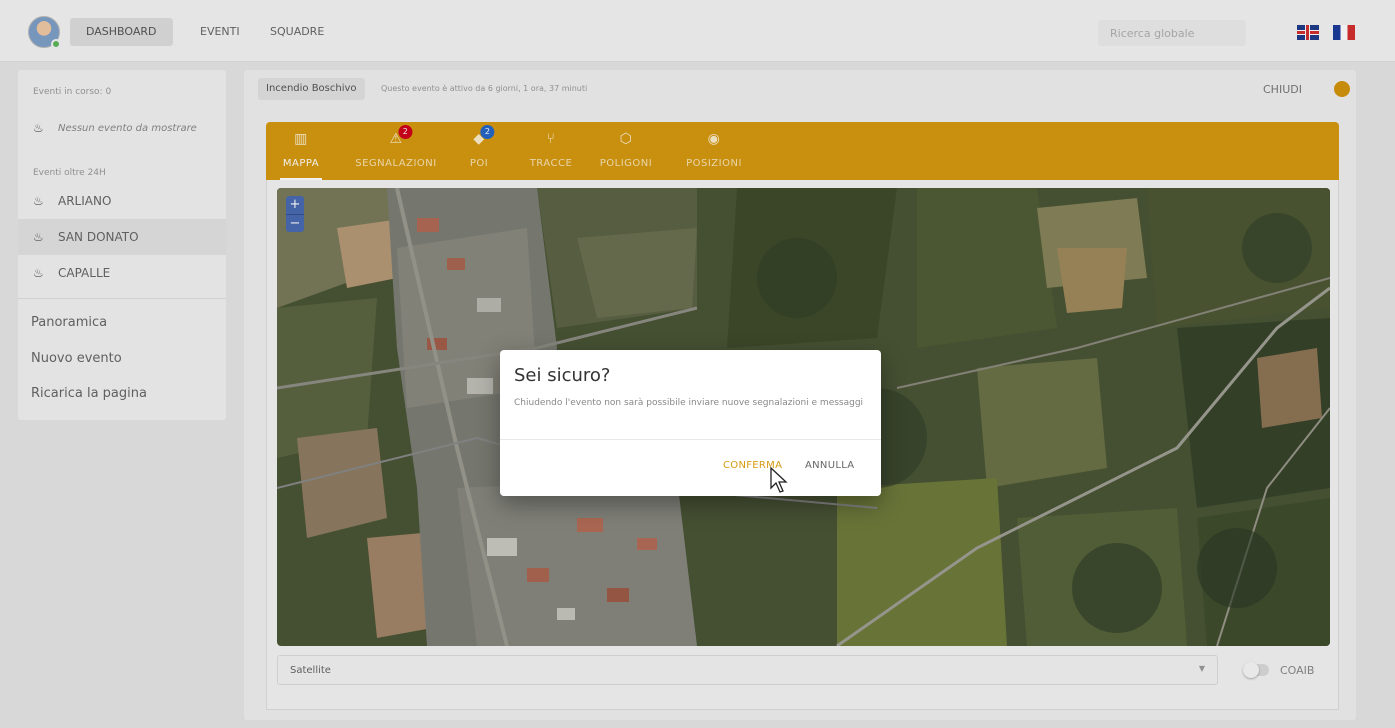 This screenshot has height=728, width=1395. What do you see at coordinates (690, 439) in the screenshot?
I see `dialog-divider` at bounding box center [690, 439].